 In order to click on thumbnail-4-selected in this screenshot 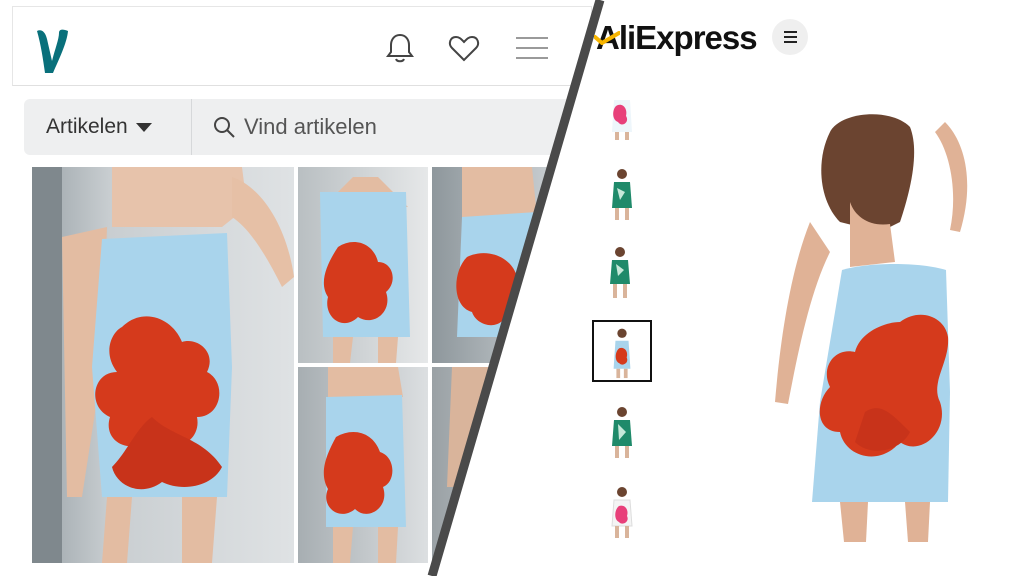, I will do `click(622, 351)`.